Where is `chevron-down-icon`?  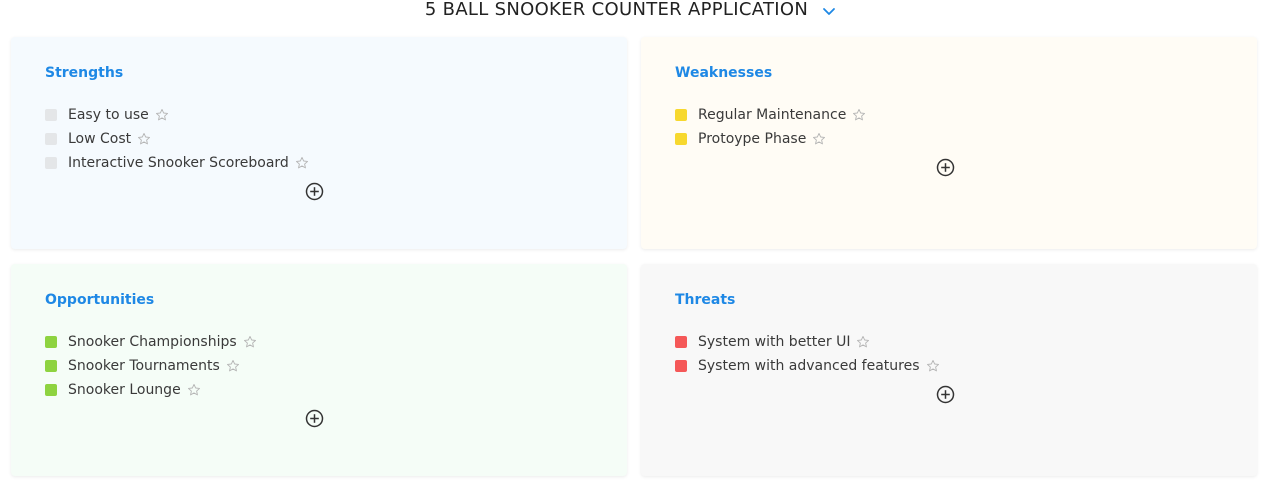 chevron-down-icon is located at coordinates (829, 11).